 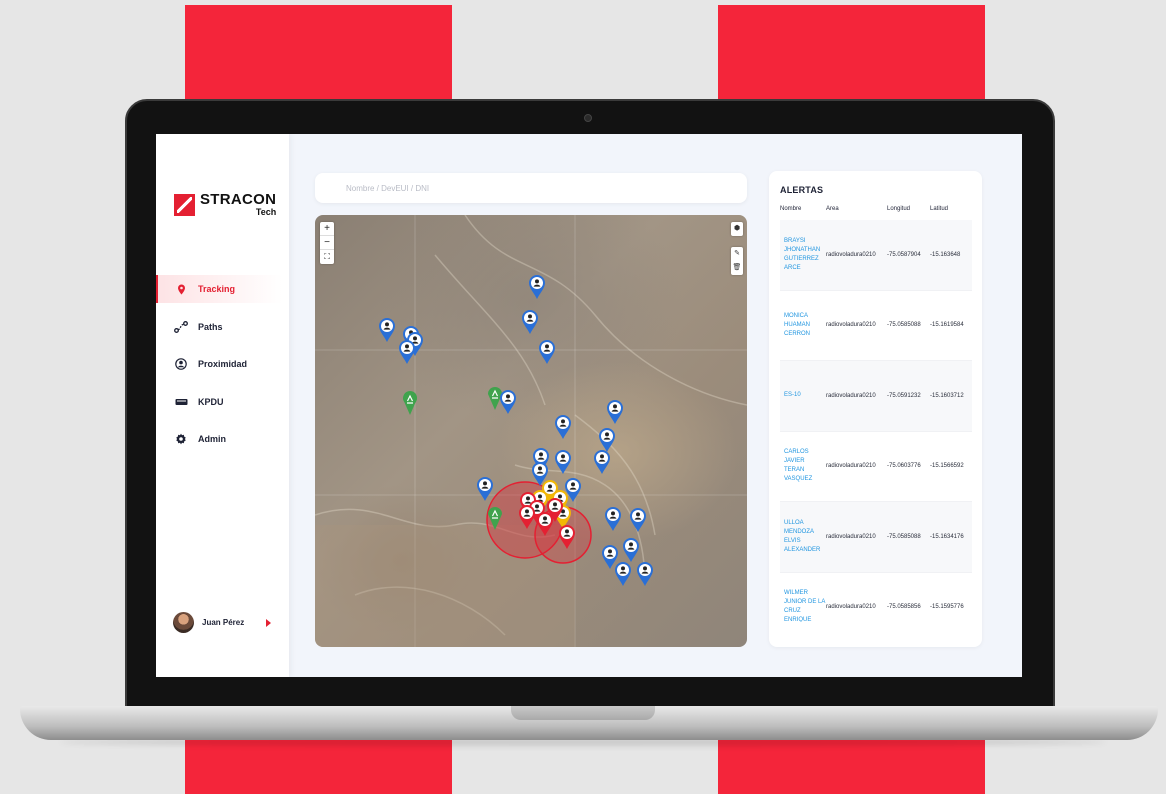 I want to click on alert-name-link: ES-10, so click(x=803, y=395).